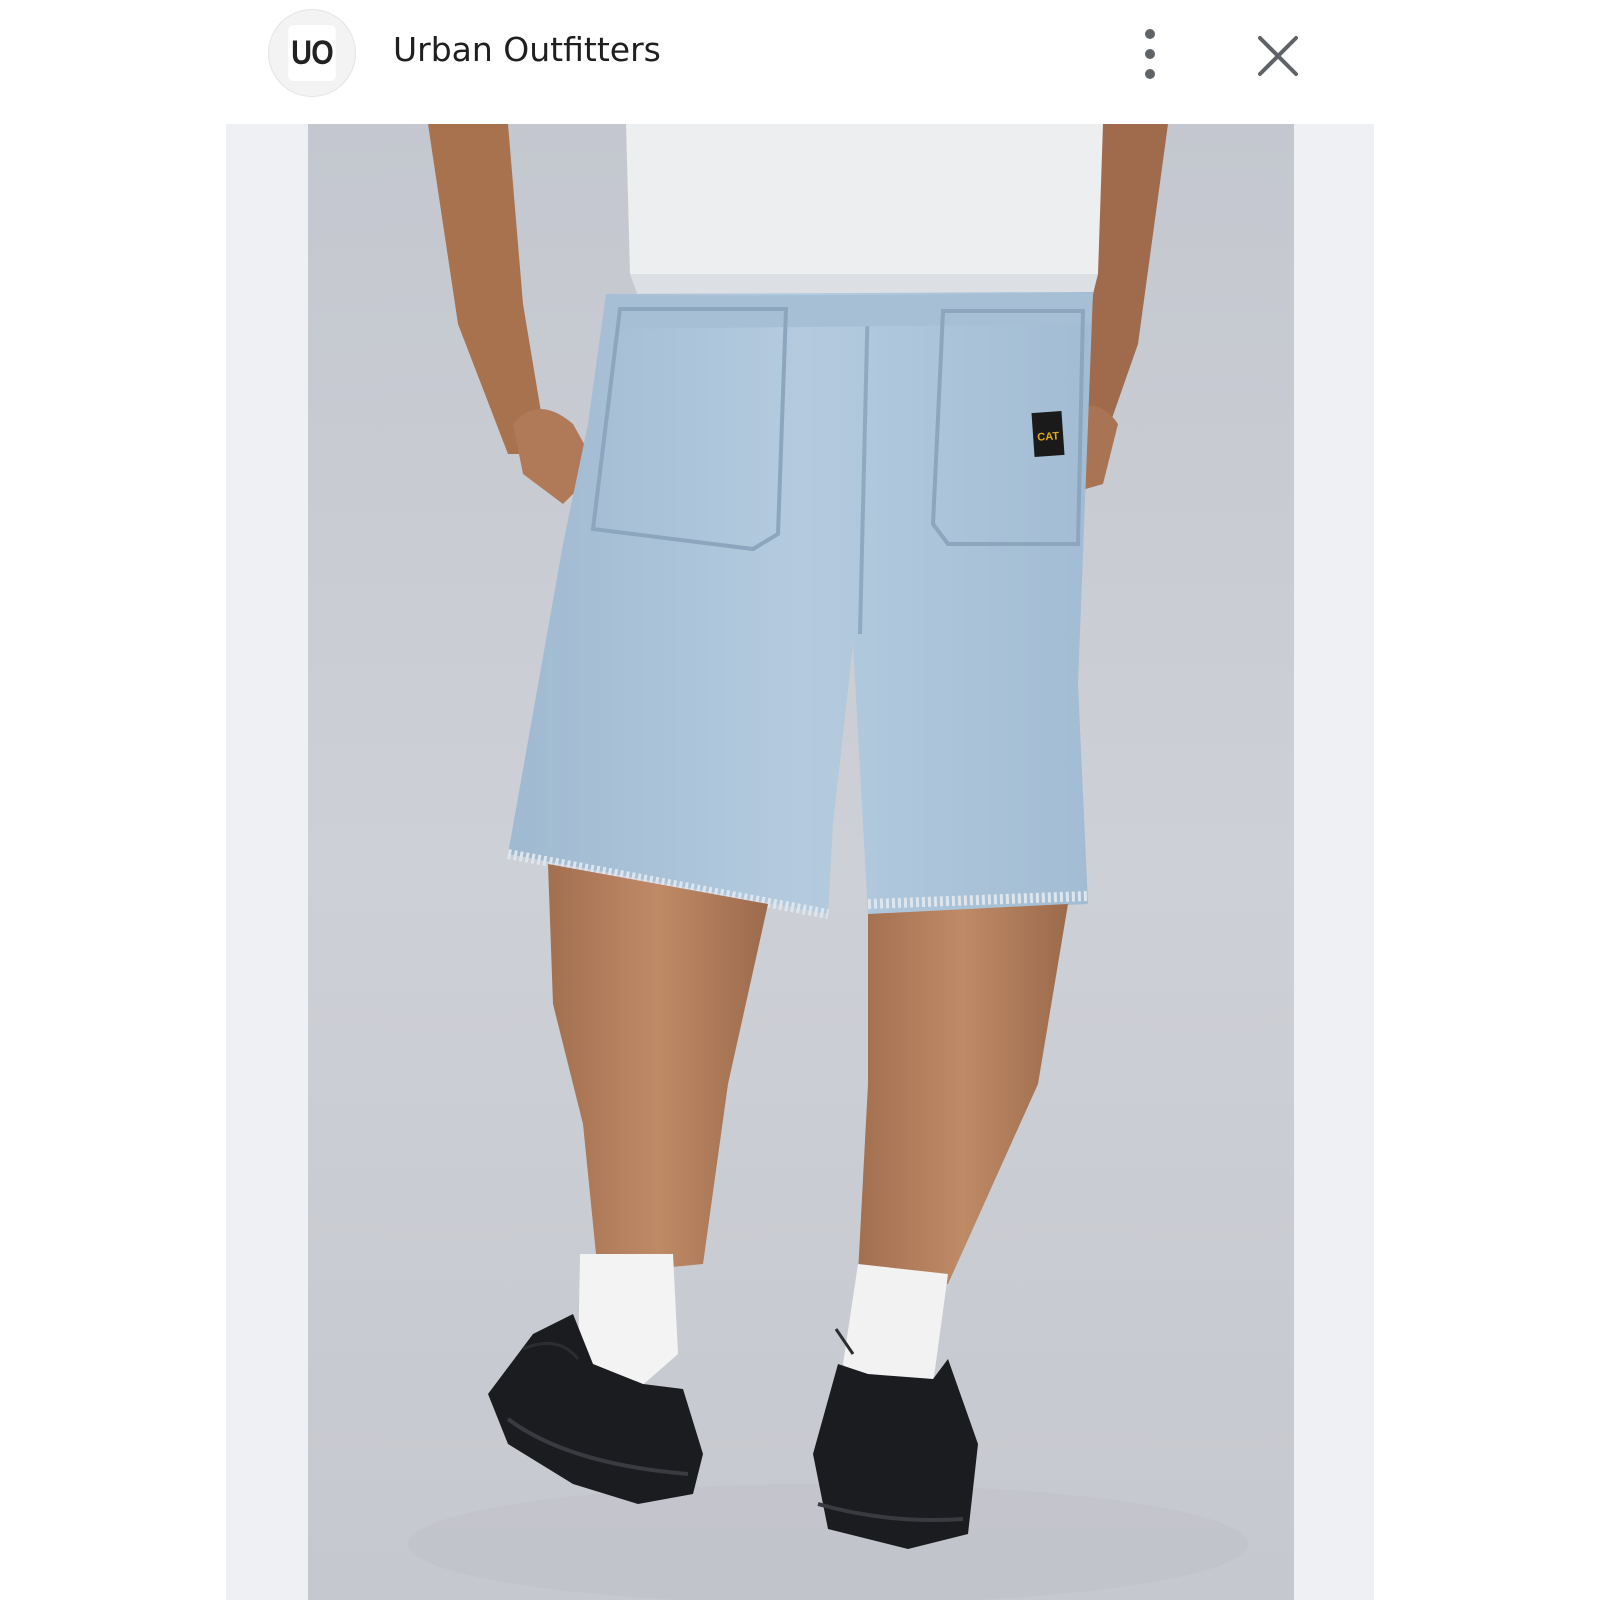  Describe the element at coordinates (1048, 437) in the screenshot. I see `brand-label-text: CAT` at that location.